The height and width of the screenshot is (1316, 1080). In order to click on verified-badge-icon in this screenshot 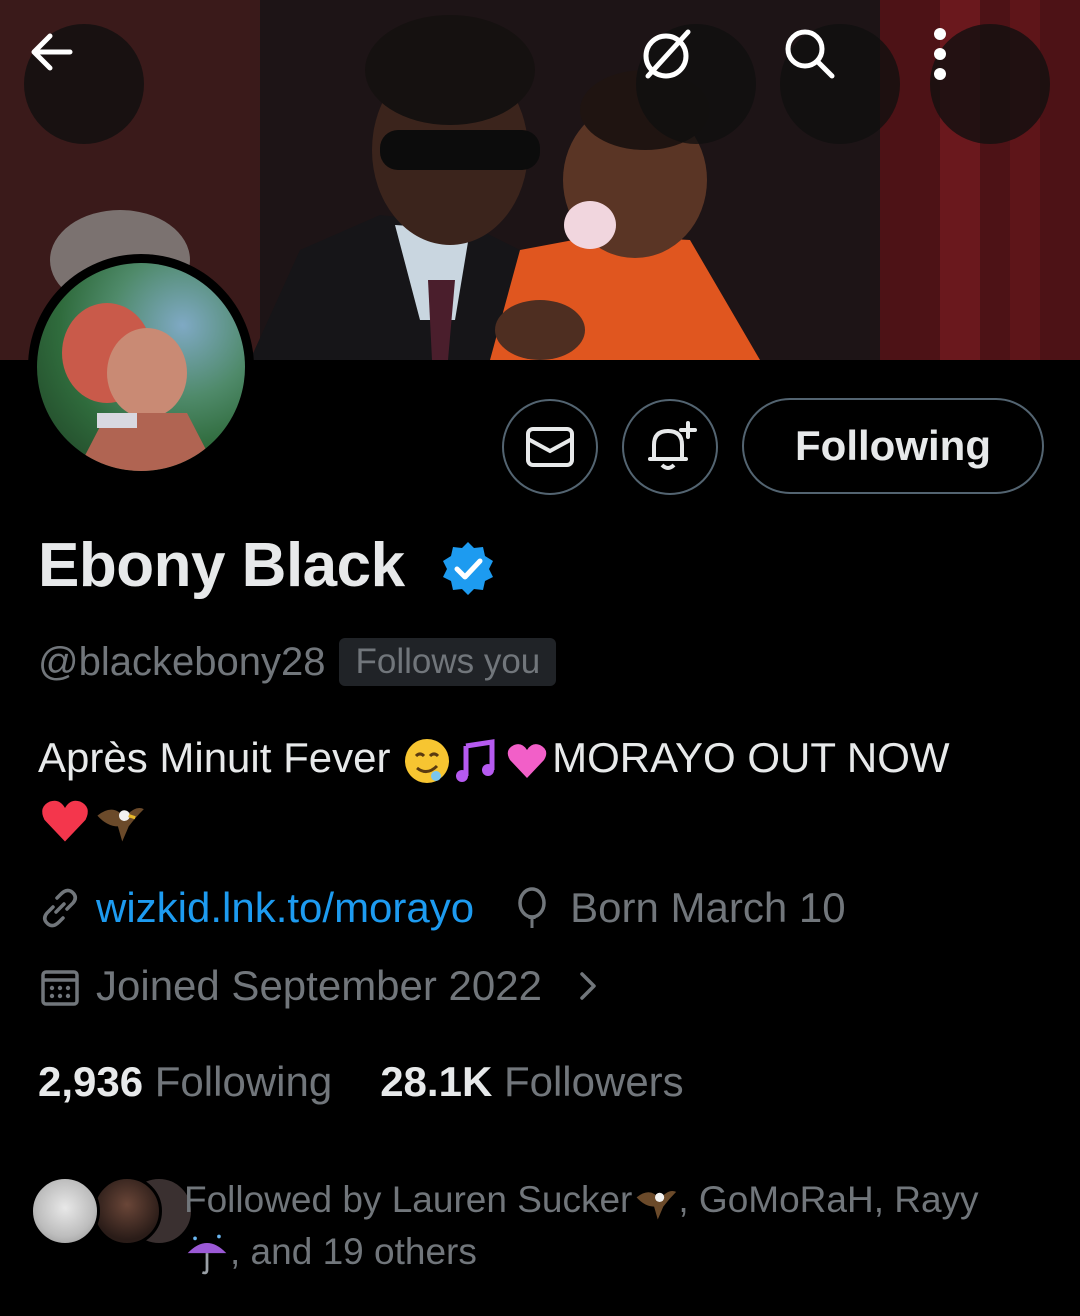, I will do `click(468, 568)`.